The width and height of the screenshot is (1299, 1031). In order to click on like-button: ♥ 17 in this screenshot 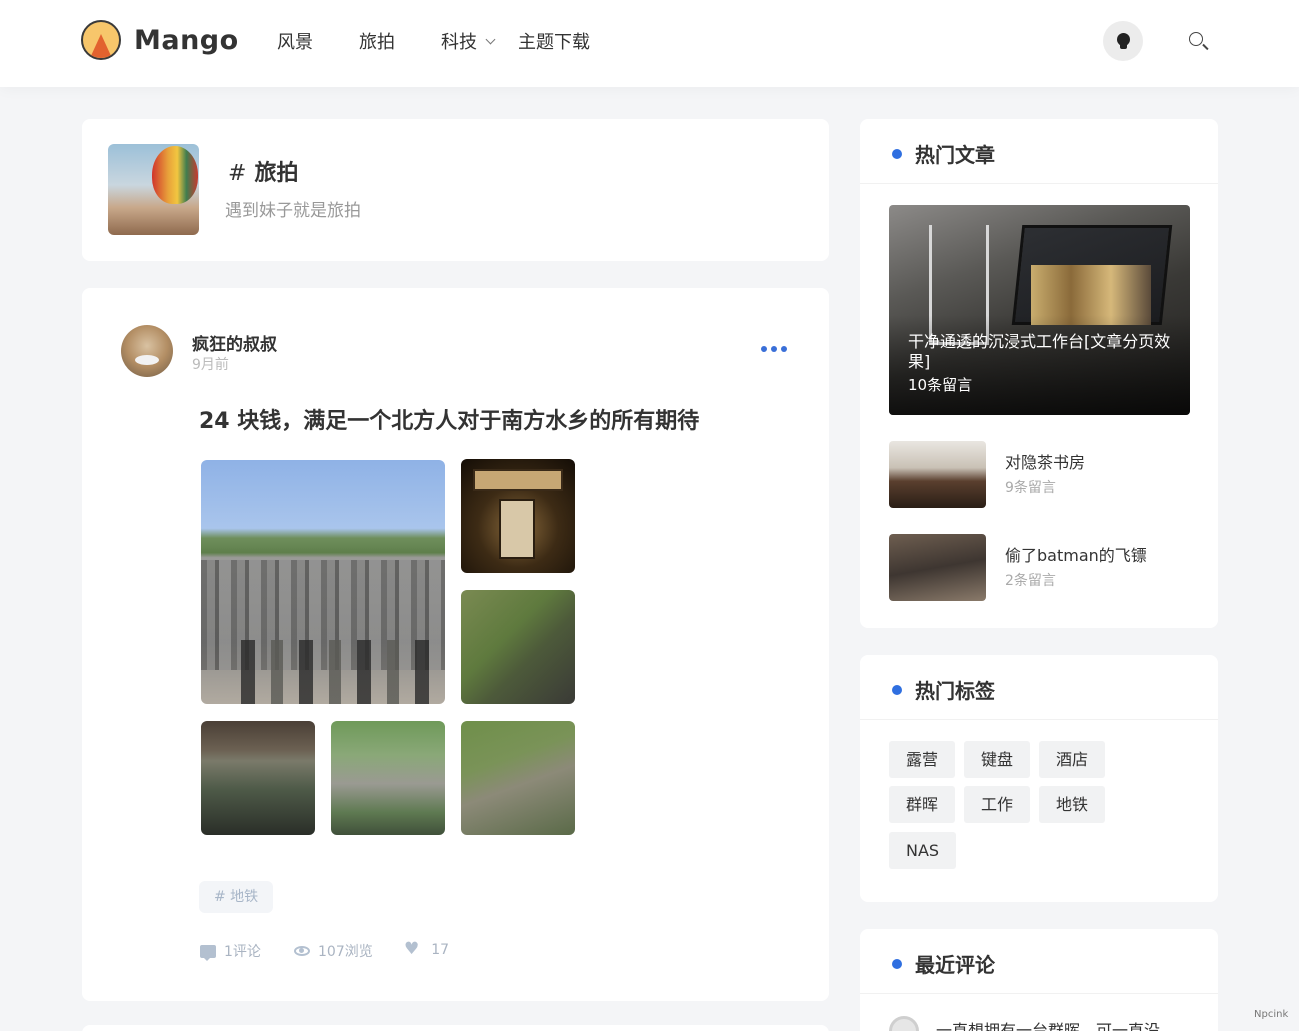, I will do `click(426, 949)`.